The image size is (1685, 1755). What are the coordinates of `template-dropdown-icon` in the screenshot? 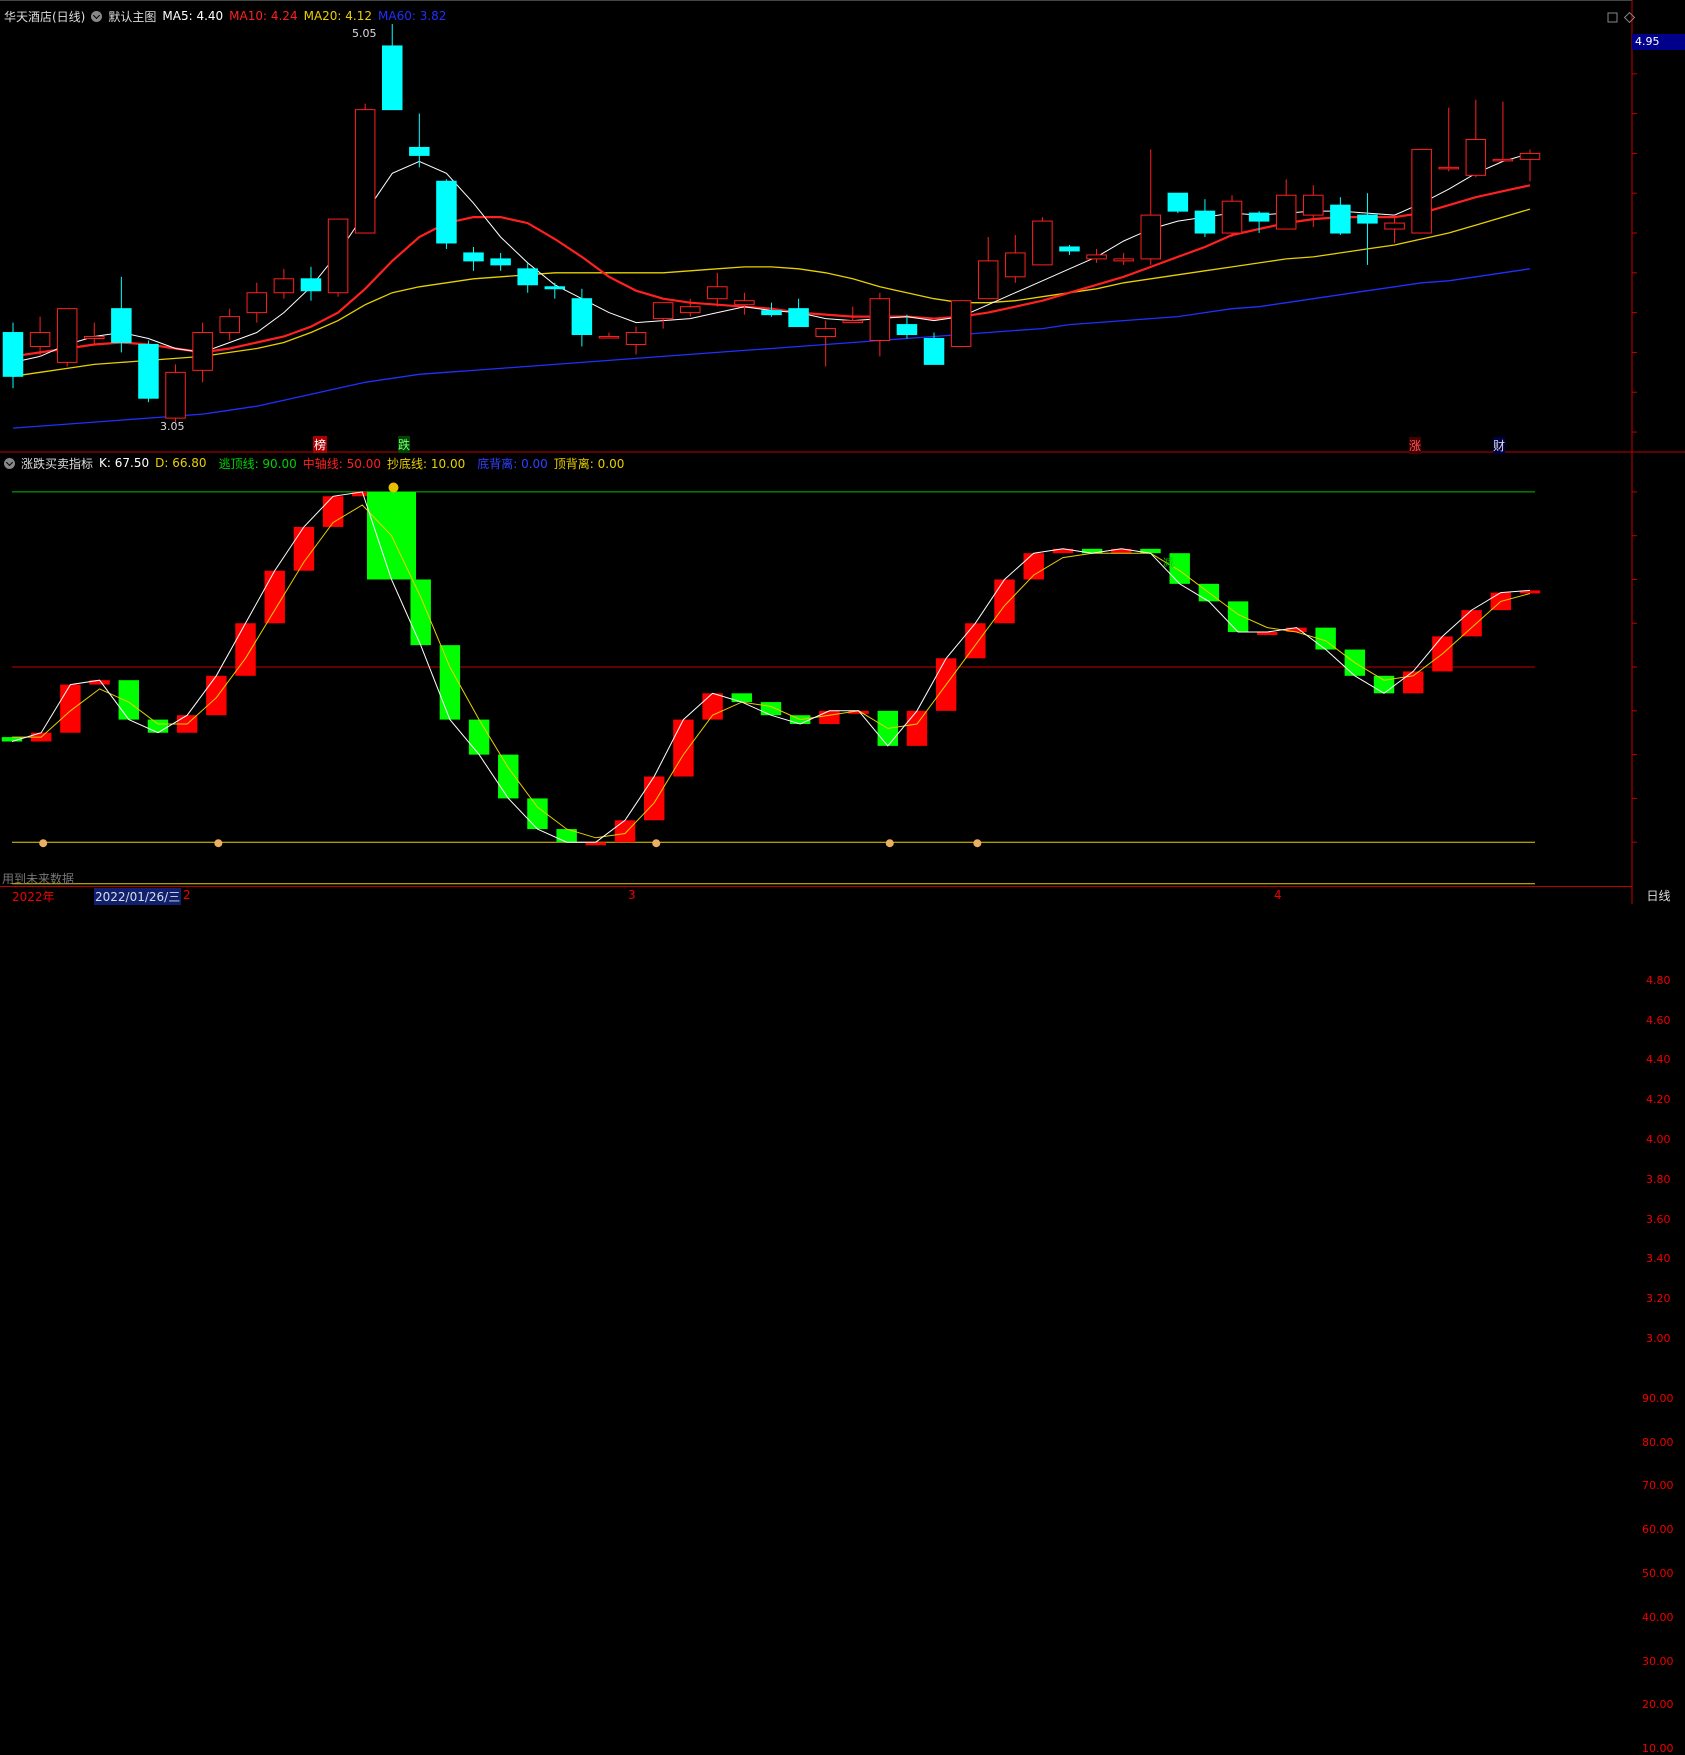 It's located at (97, 16).